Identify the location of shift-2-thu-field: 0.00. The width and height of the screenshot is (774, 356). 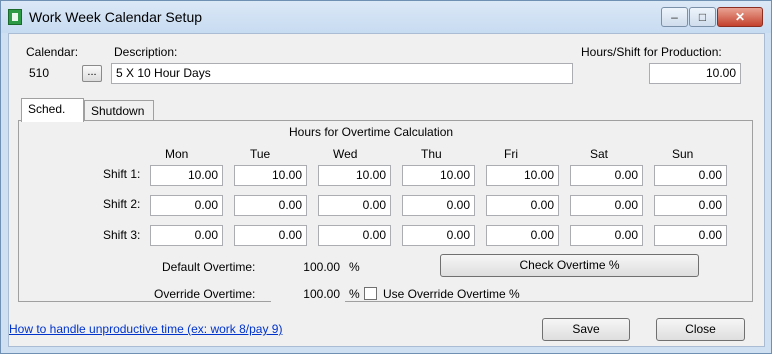
(438, 205).